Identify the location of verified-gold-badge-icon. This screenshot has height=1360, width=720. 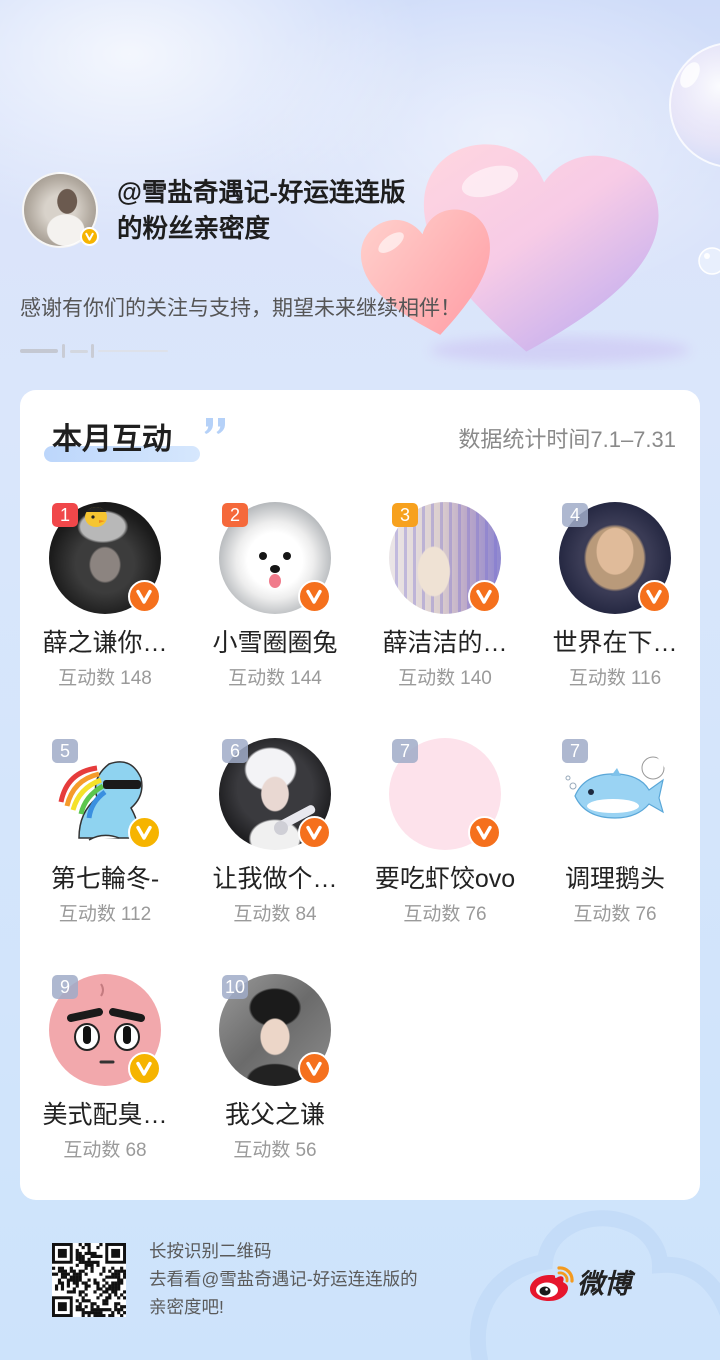
(89, 236).